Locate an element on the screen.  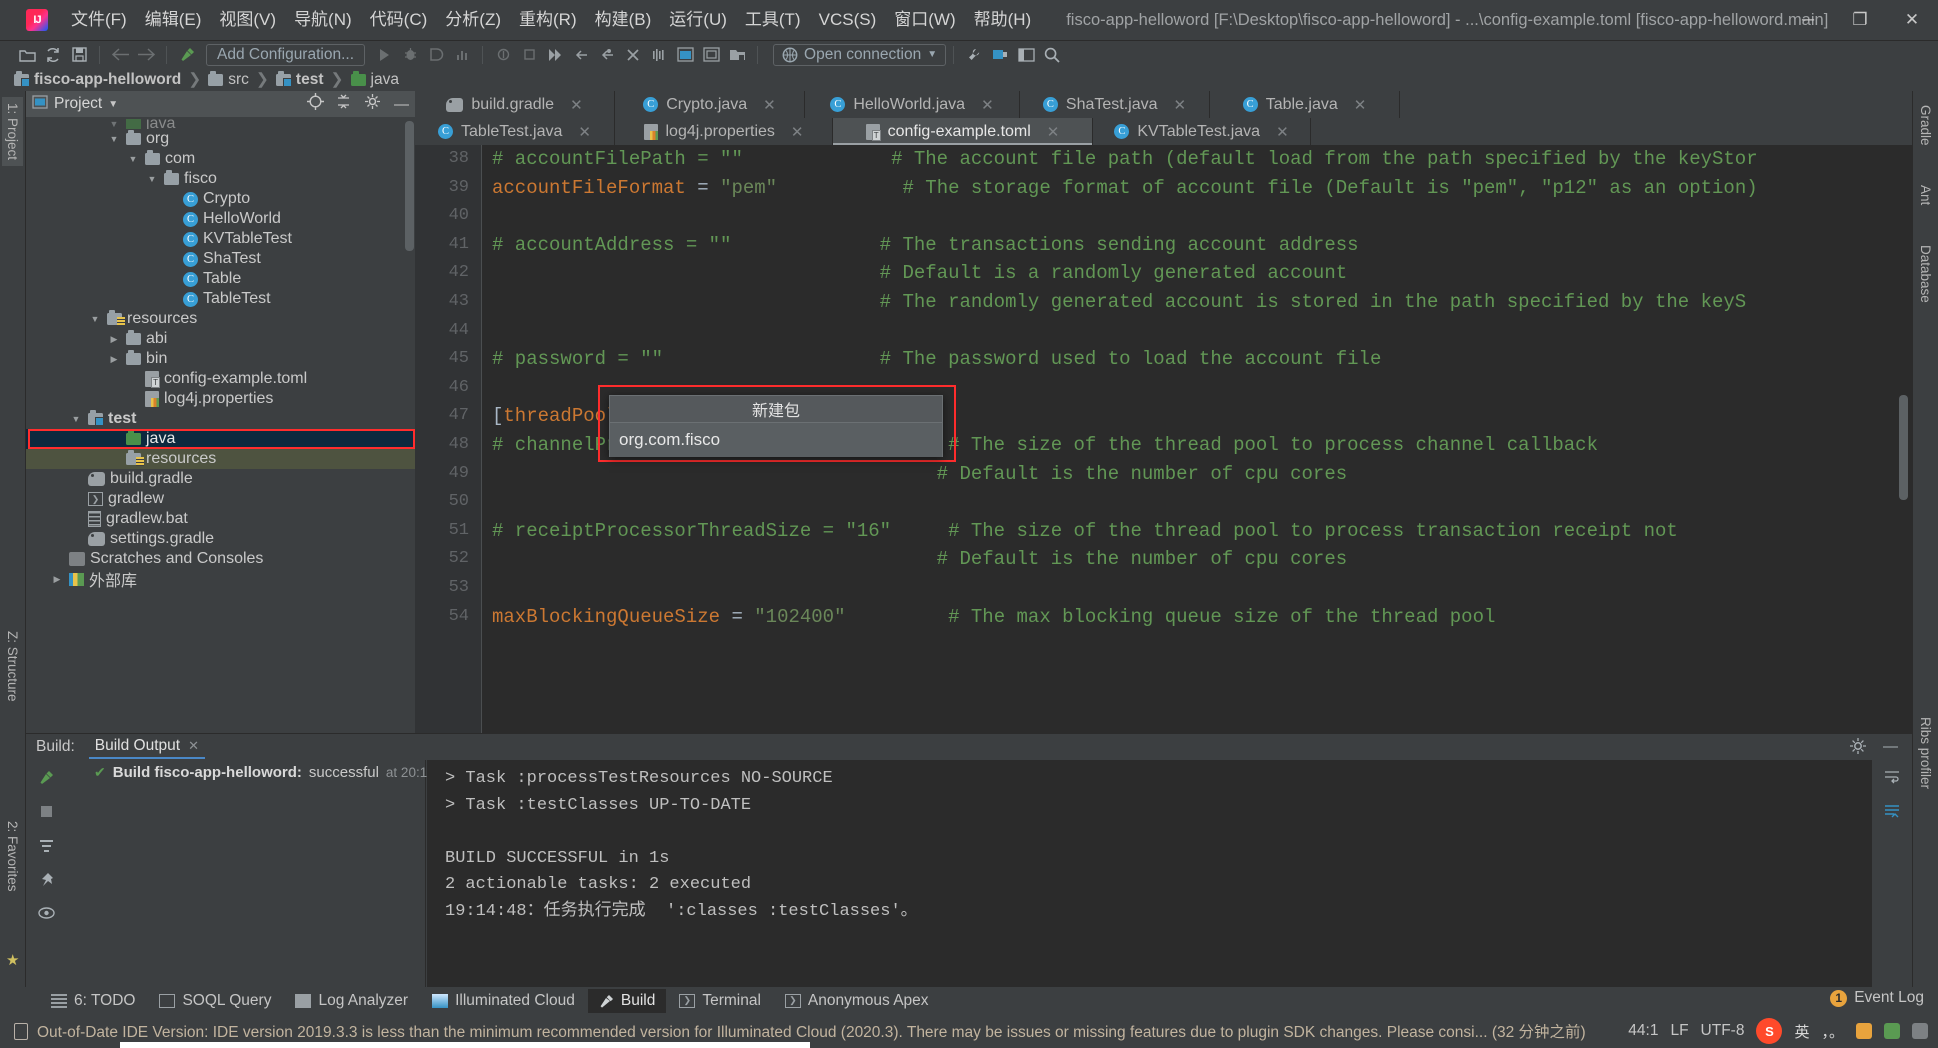
project-settings-gear-icon is located at coordinates (372, 104).